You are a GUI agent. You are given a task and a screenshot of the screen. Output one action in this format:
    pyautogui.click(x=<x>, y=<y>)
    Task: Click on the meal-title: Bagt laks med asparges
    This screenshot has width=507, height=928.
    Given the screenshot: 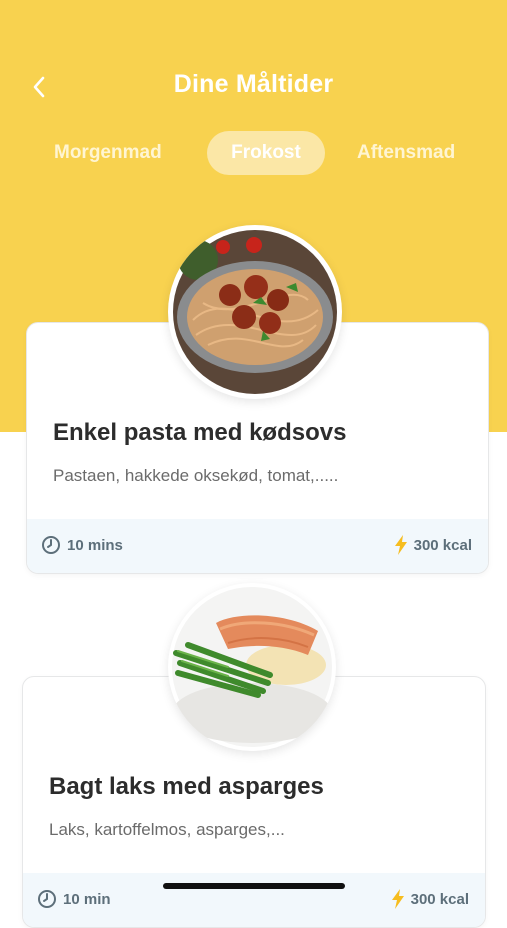 What is the action you would take?
    pyautogui.click(x=186, y=786)
    